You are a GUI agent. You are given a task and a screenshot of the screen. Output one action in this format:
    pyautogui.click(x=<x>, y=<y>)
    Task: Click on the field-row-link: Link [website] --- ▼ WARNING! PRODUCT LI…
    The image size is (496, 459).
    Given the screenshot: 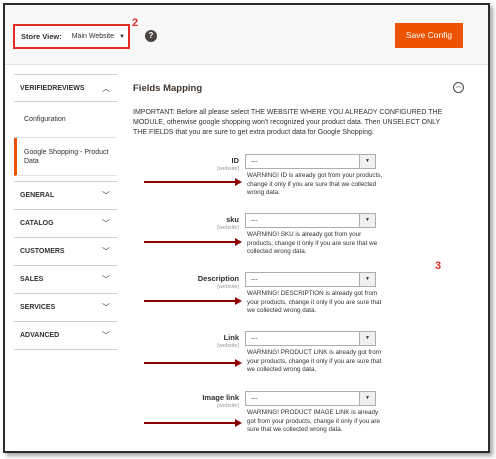 What is the action you would take?
    pyautogui.click(x=298, y=356)
    